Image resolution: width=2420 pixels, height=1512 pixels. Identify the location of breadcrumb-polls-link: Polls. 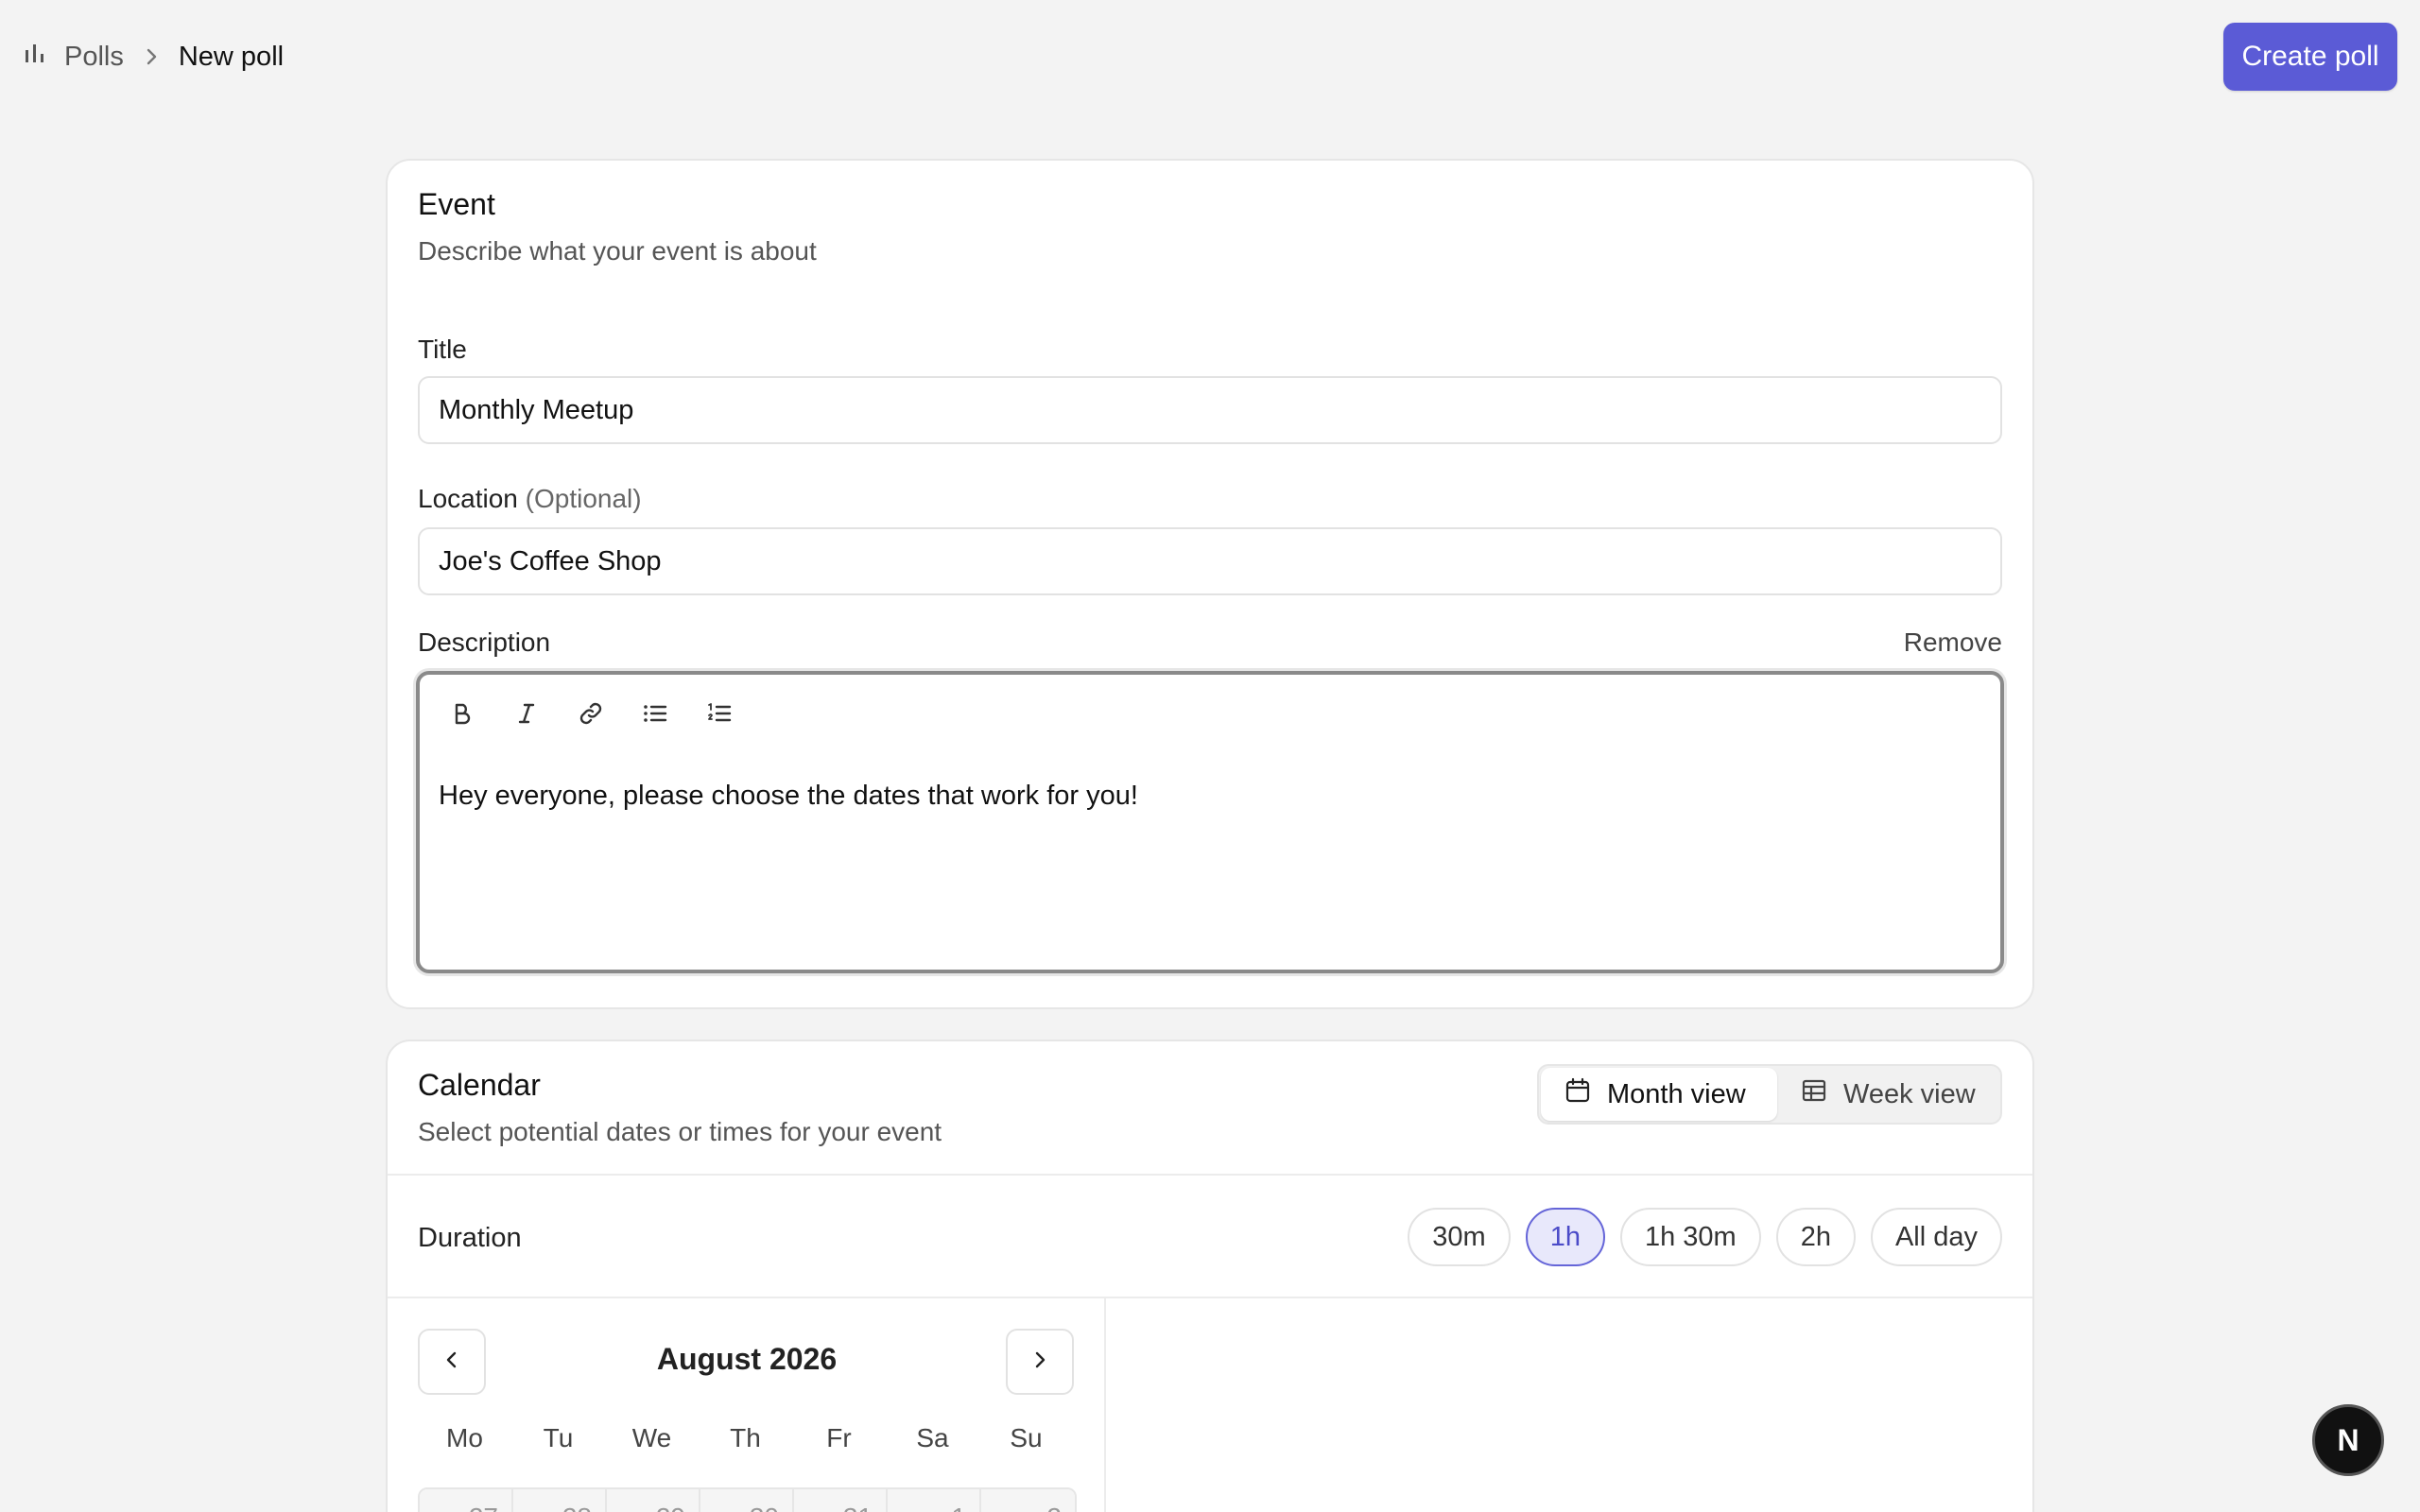
(73, 57).